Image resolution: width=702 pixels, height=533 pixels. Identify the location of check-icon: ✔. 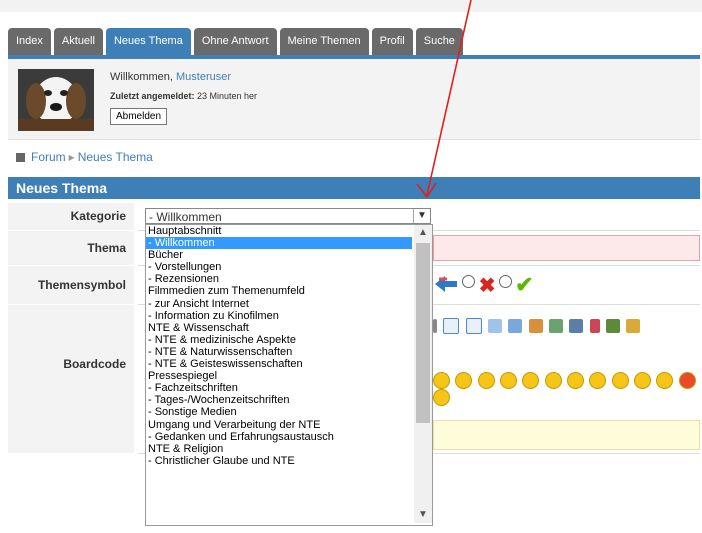
(524, 284).